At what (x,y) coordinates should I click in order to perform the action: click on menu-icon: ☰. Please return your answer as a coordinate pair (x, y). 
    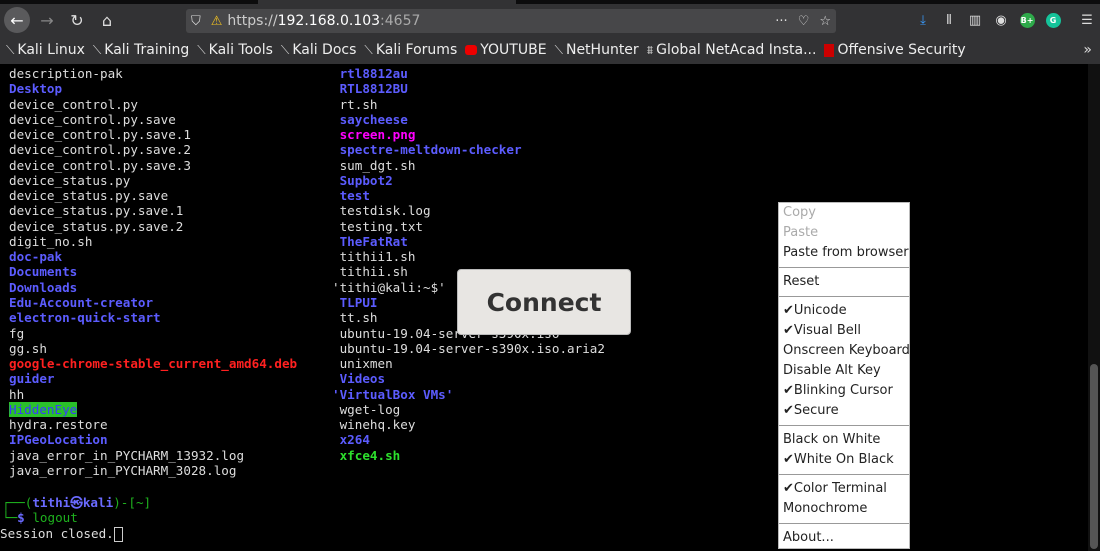
    Looking at the image, I should click on (1087, 20).